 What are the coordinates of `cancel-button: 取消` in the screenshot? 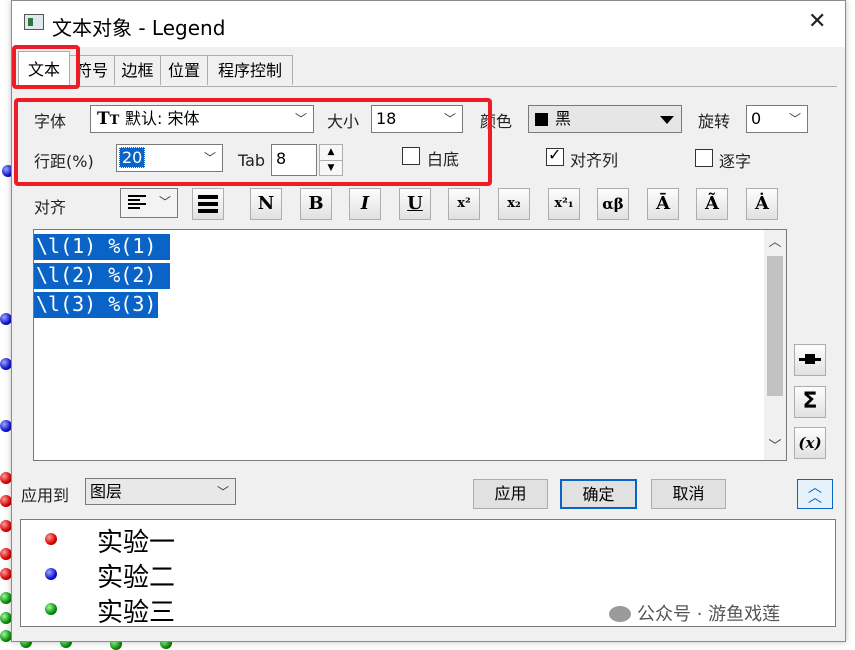 It's located at (688, 494).